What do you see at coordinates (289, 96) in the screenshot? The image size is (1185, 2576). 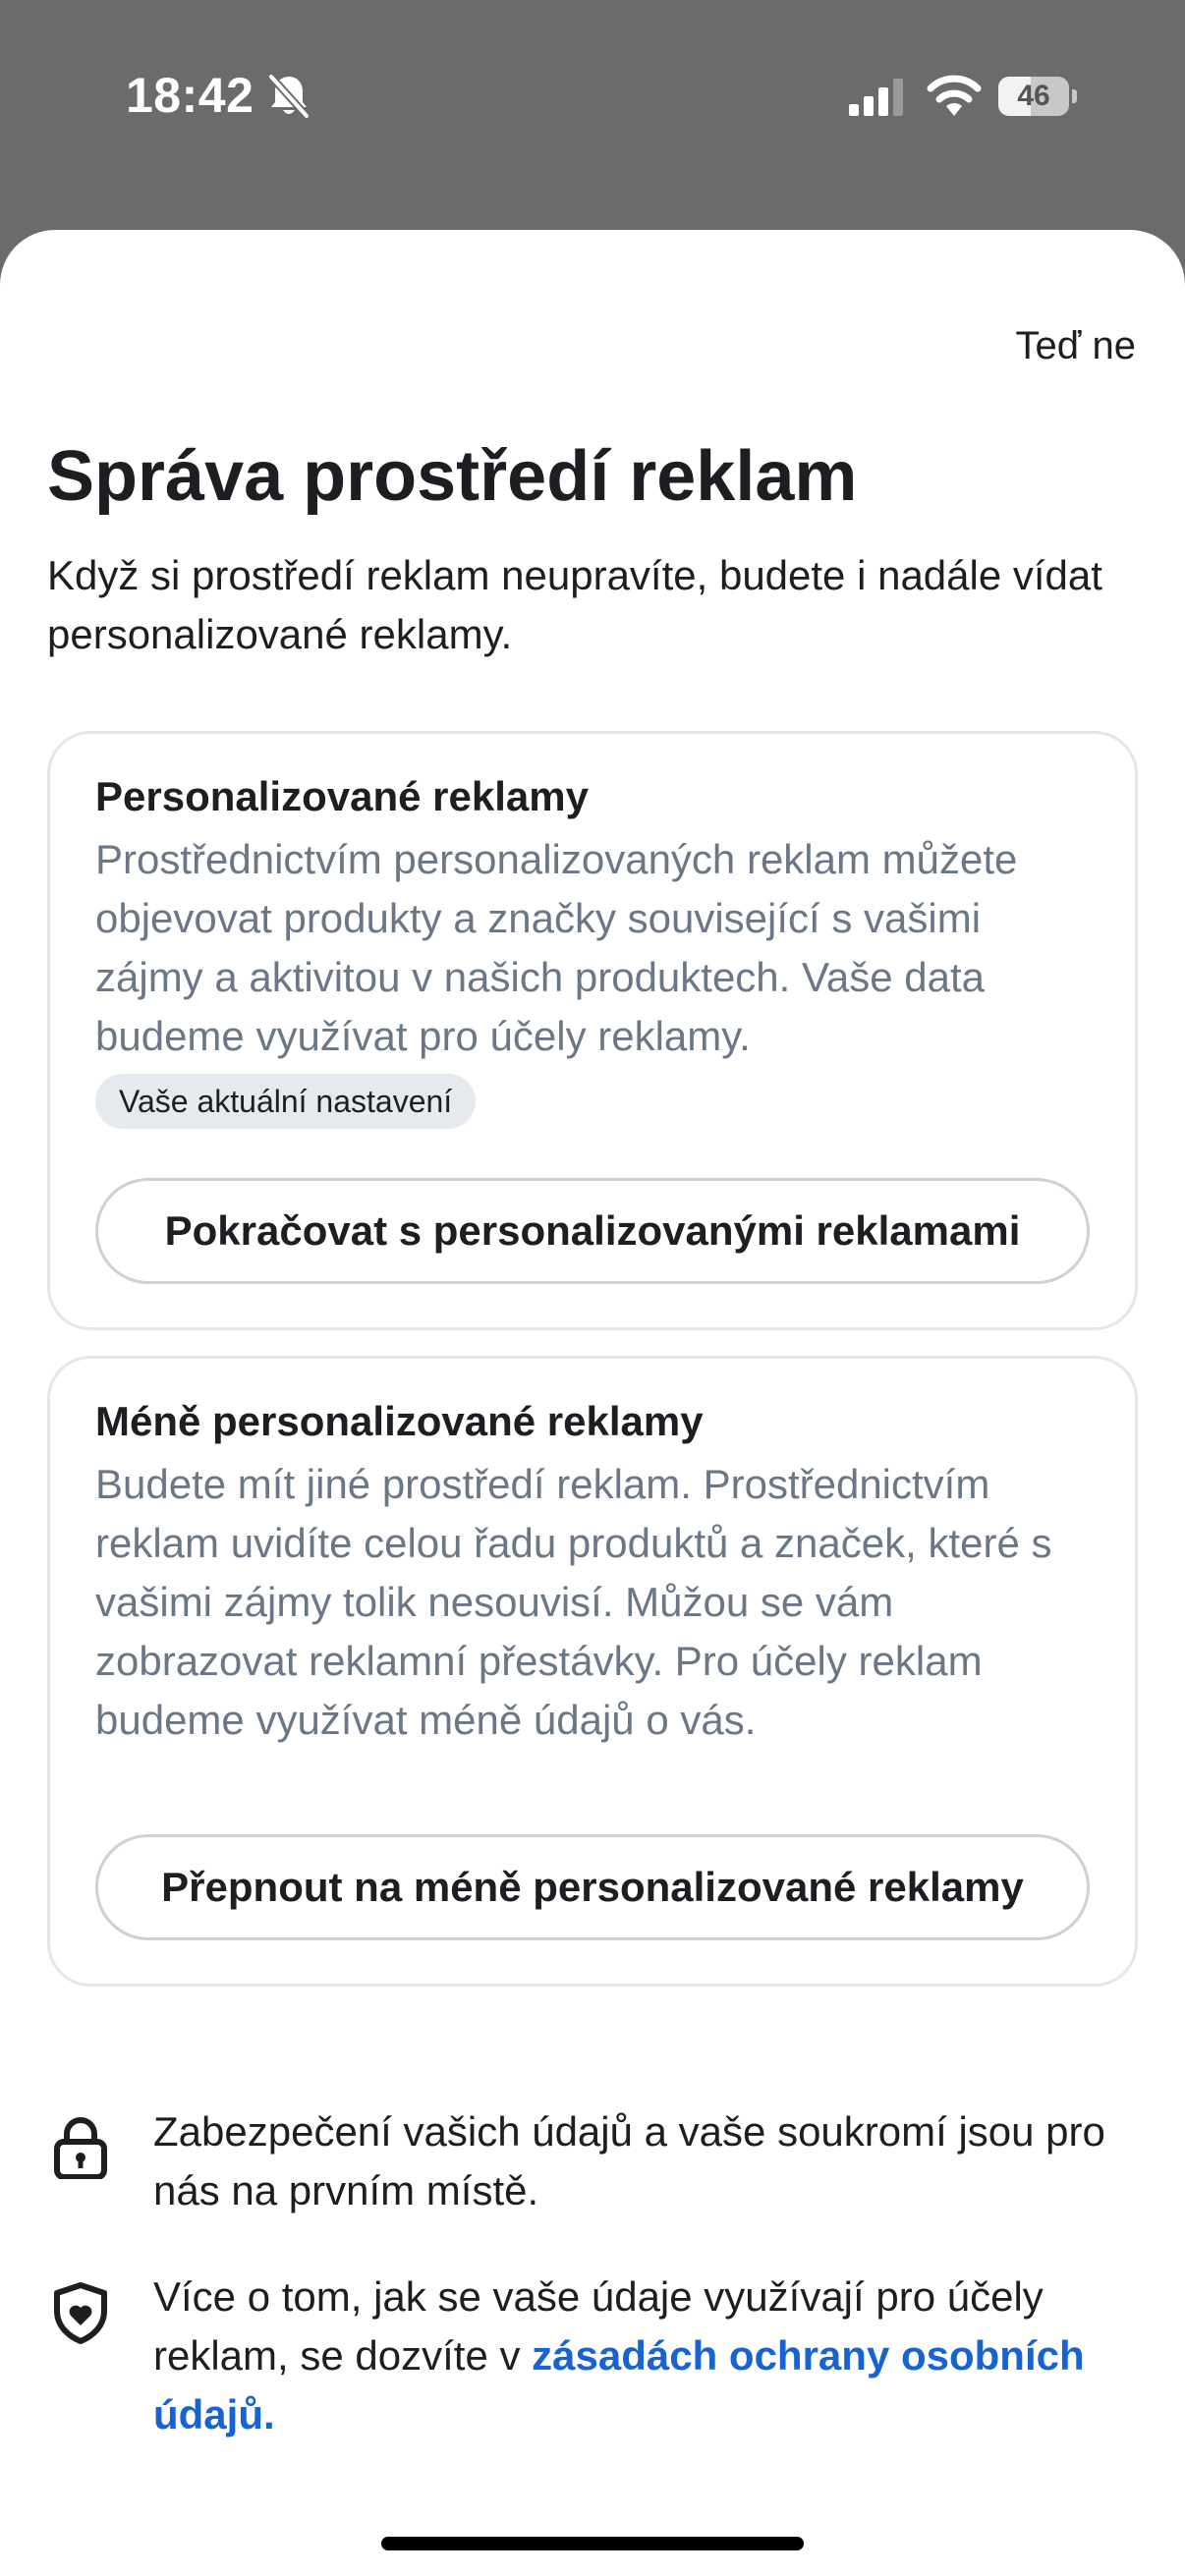 I see `bell-slash-icon` at bounding box center [289, 96].